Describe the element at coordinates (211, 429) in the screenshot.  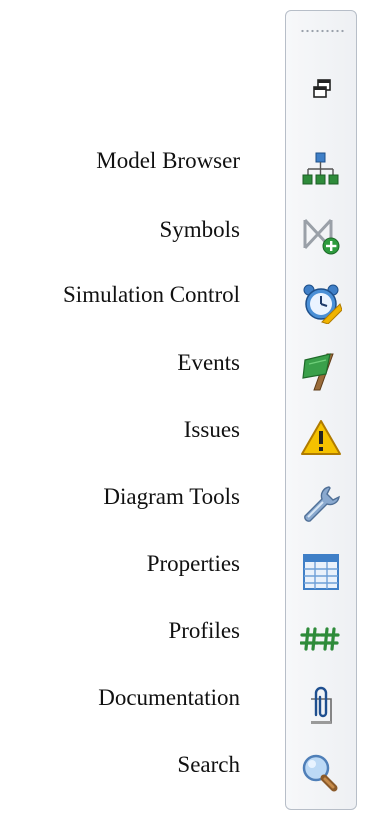
I see `label-issues: Issues` at that location.